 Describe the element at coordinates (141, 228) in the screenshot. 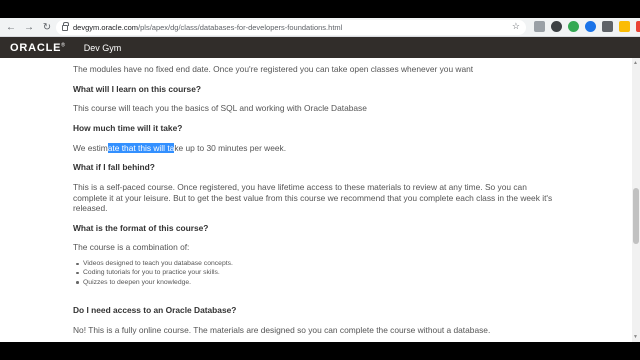

I see `faq-question-format: What is the format of this course?` at that location.